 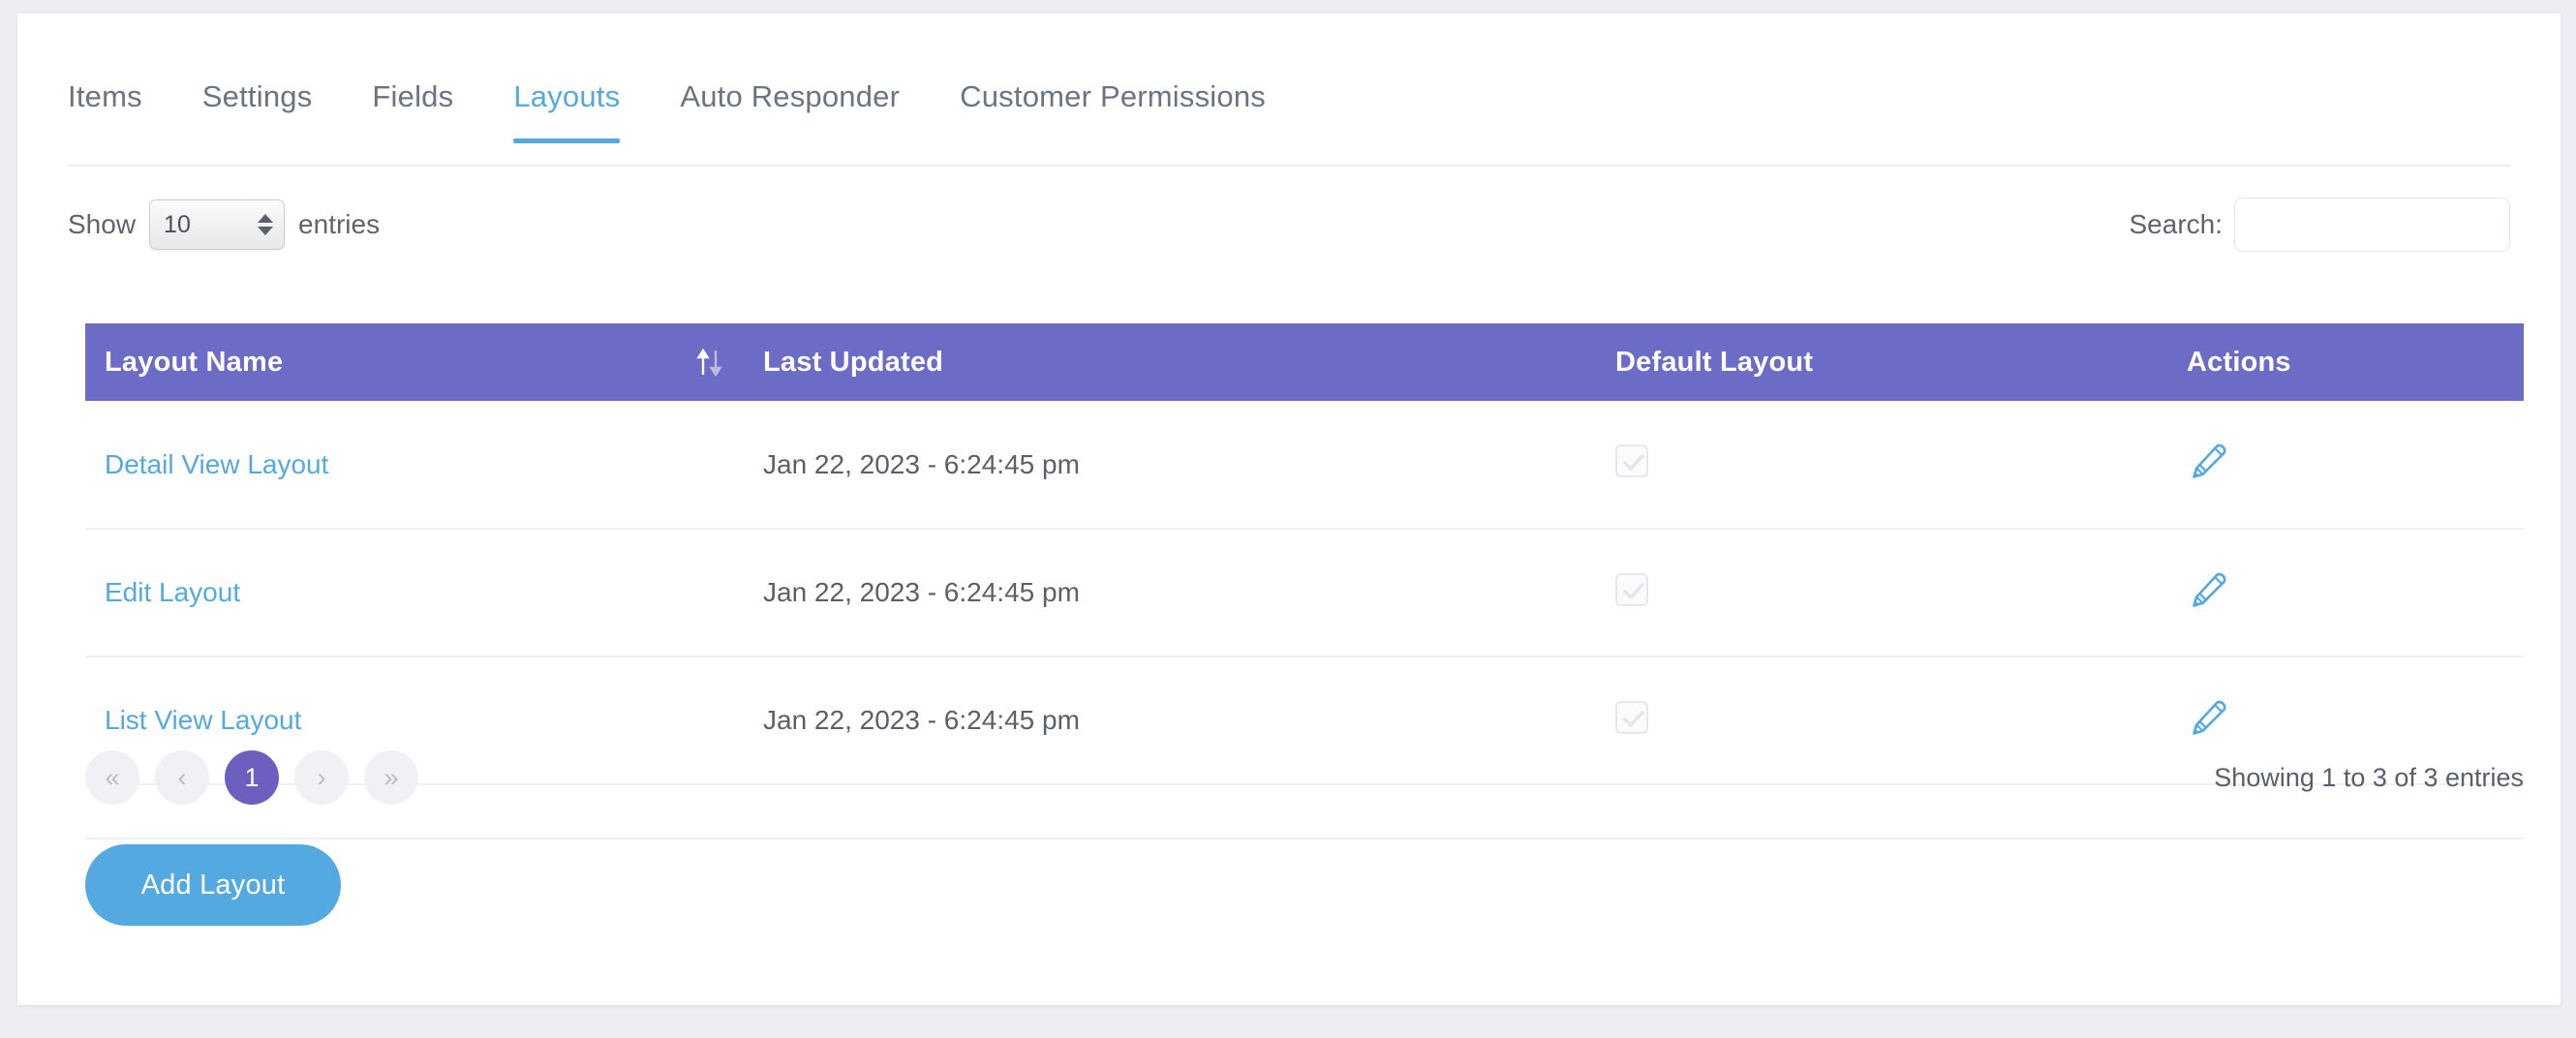 What do you see at coordinates (216, 464) in the screenshot?
I see `layout-name-link: Detail View Layout` at bounding box center [216, 464].